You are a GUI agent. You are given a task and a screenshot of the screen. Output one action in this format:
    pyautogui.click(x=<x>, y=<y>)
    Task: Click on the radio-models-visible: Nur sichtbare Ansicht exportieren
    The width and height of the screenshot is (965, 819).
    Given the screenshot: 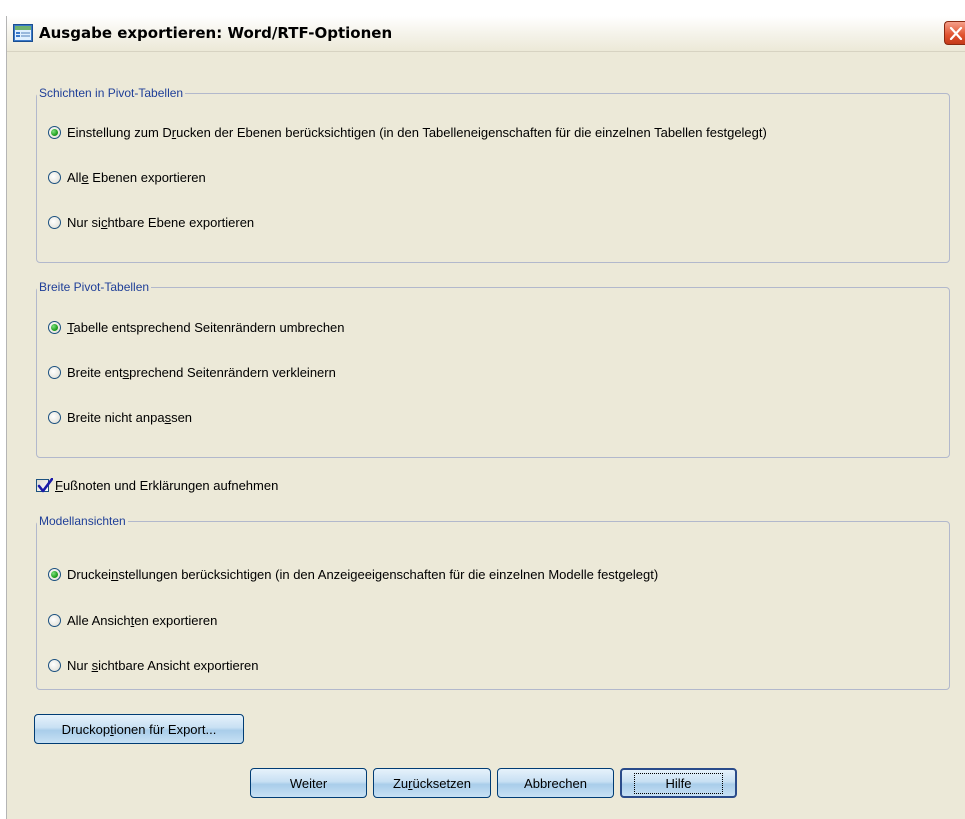 What is the action you would take?
    pyautogui.click(x=153, y=665)
    